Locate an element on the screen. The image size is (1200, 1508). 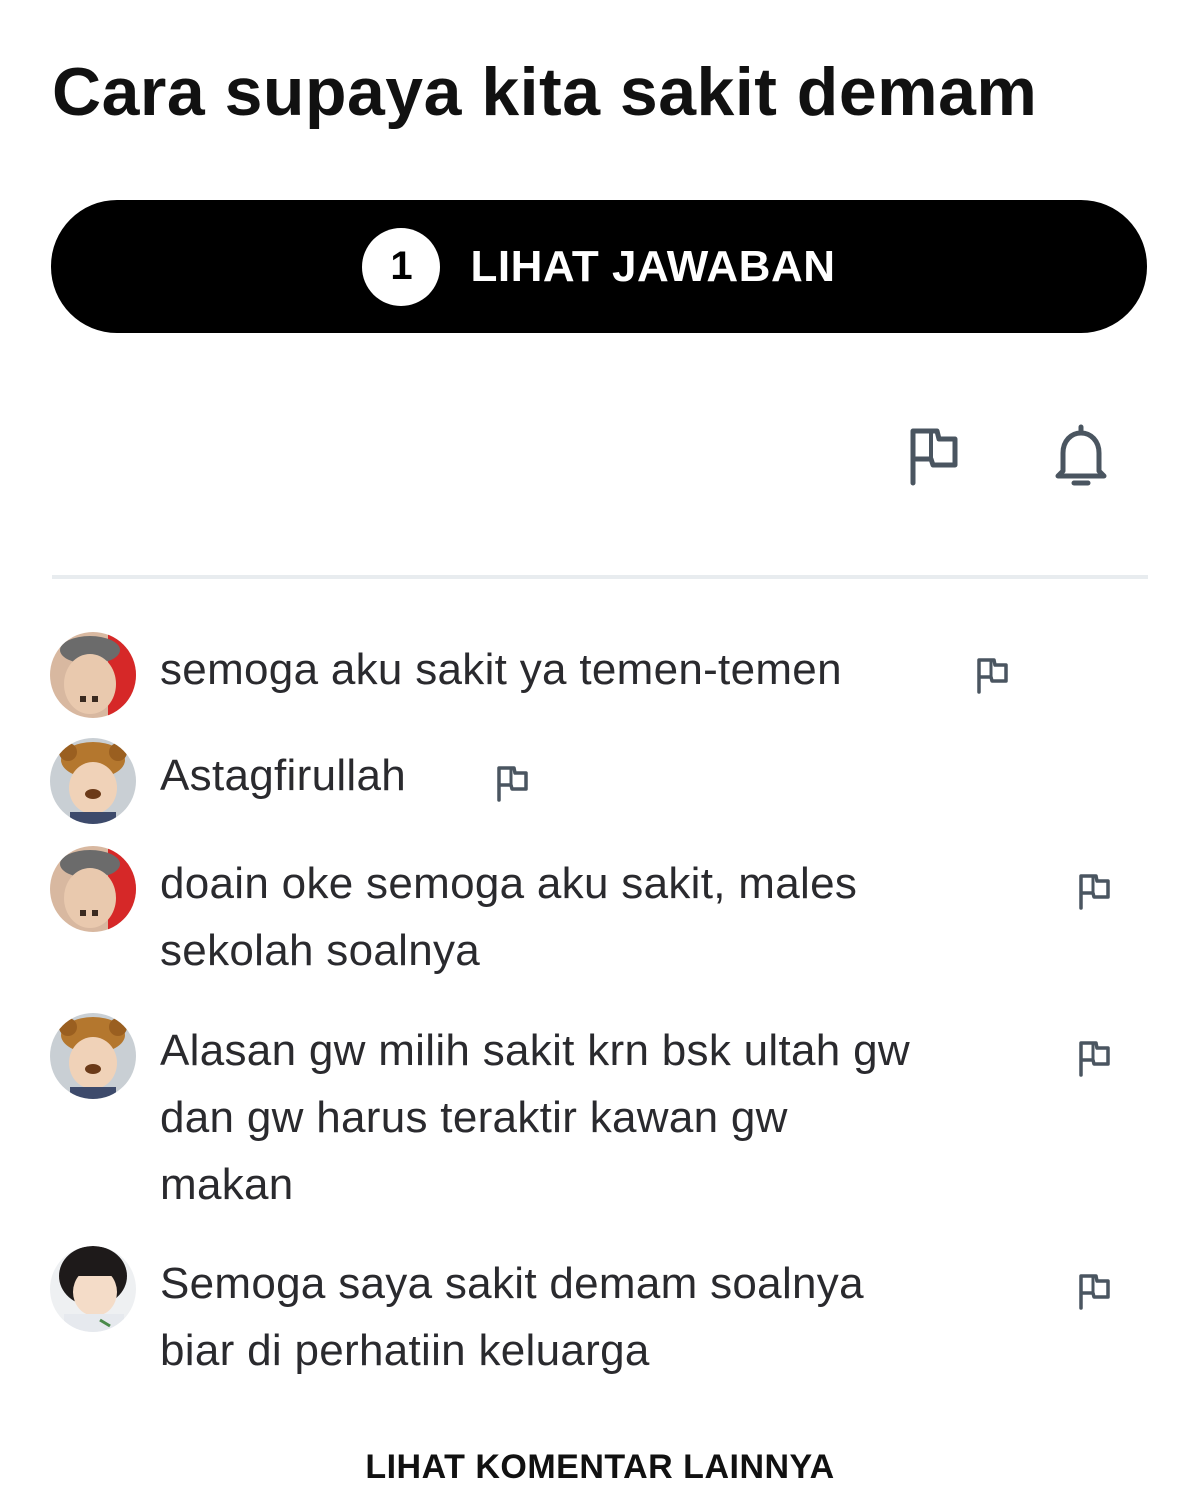
comment-item: semoga aku sakit ya temen-temen is located at coordinates (605, 677).